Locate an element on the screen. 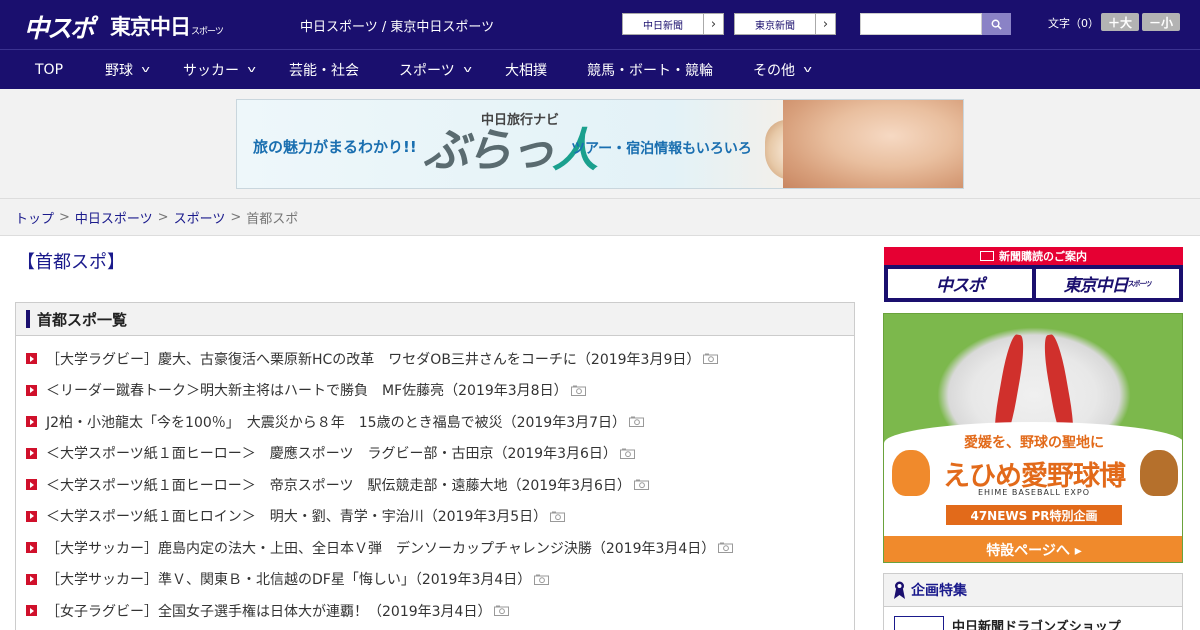  breadcrumb-current: 首都スポ is located at coordinates (272, 219).